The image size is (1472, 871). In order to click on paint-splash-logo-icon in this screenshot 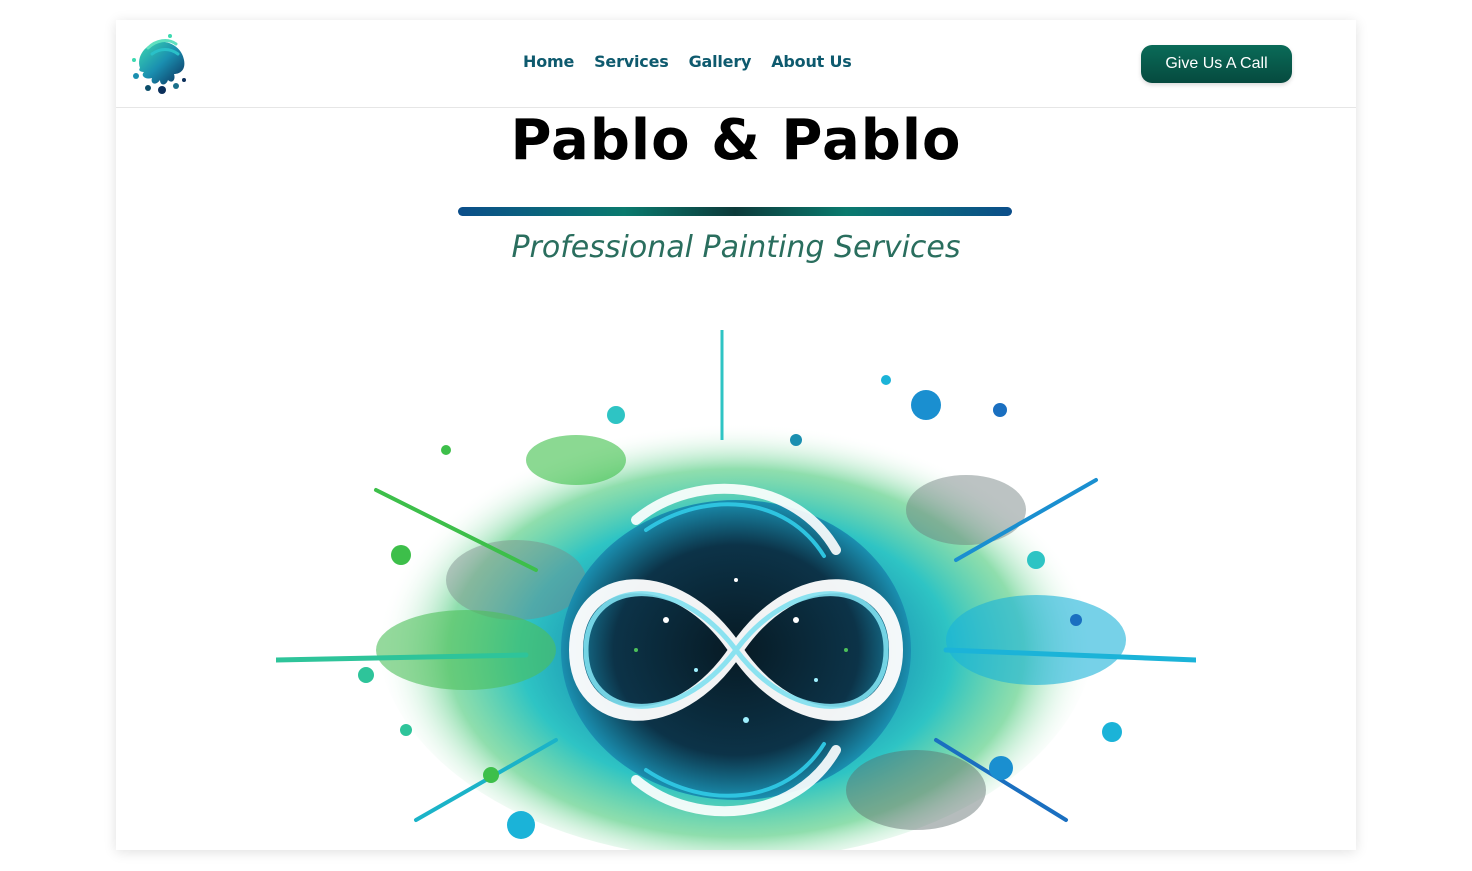, I will do `click(159, 63)`.